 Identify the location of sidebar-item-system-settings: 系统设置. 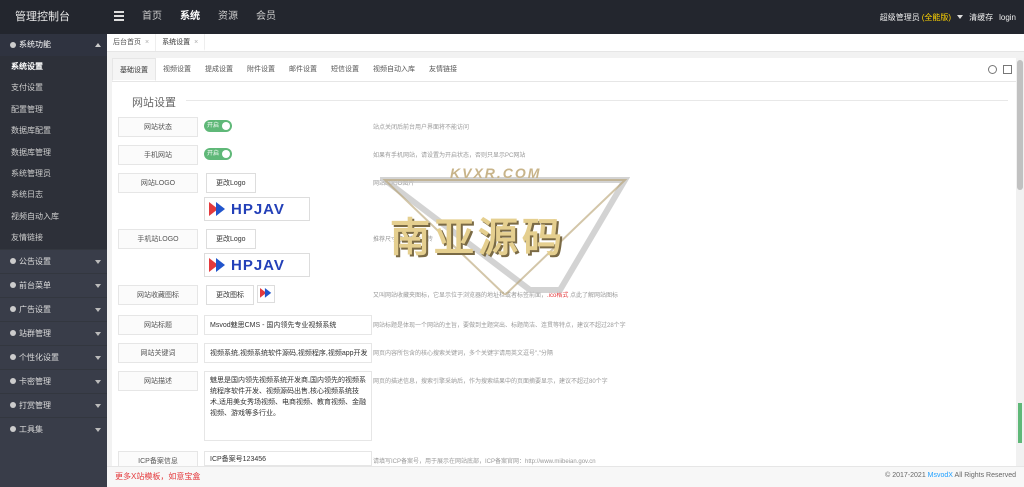
(53, 66).